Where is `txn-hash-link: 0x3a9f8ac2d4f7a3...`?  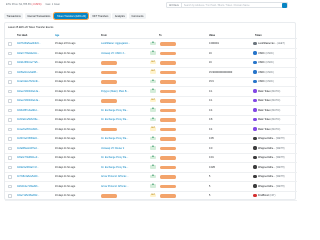
txn-hash-link: 0x3a9f8ac2d4f7a3... is located at coordinates (28, 148).